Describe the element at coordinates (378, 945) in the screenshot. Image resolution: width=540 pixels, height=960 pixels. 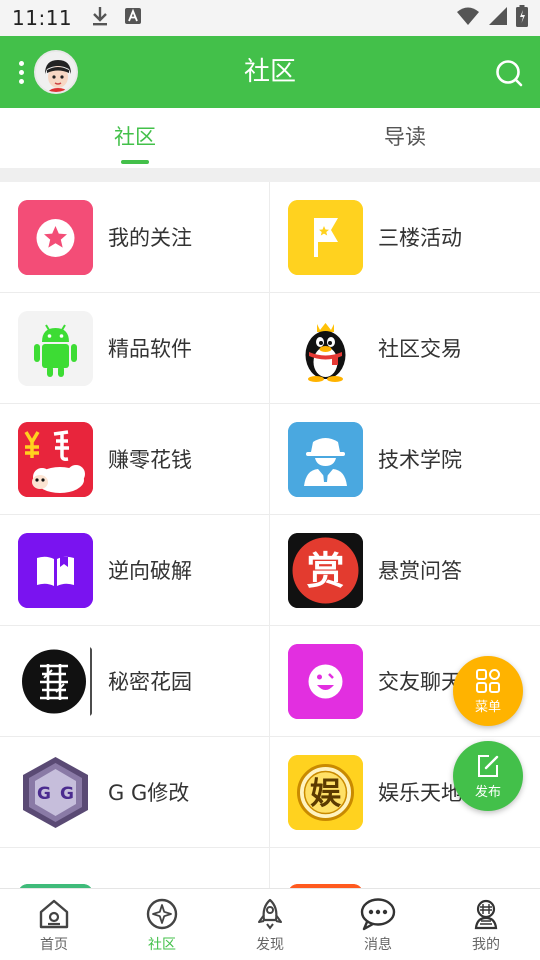
I see `nav-label: 消息` at that location.